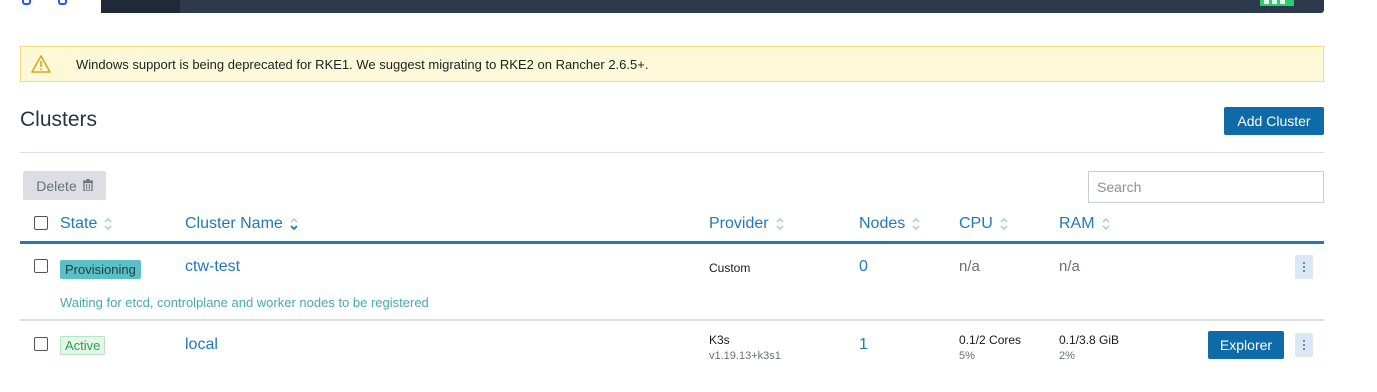  What do you see at coordinates (739, 223) in the screenshot?
I see `column-label: Provider` at bounding box center [739, 223].